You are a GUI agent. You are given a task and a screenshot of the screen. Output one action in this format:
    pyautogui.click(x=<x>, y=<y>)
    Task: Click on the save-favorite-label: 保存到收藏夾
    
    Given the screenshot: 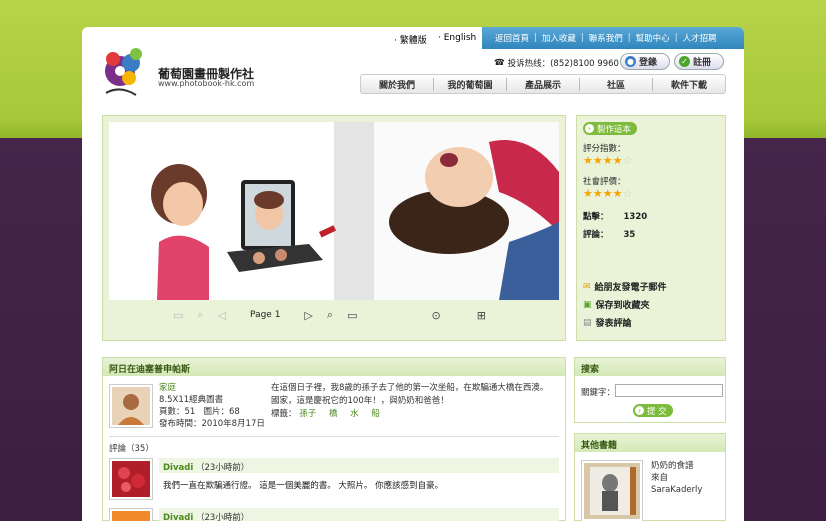 What is the action you would take?
    pyautogui.click(x=622, y=306)
    